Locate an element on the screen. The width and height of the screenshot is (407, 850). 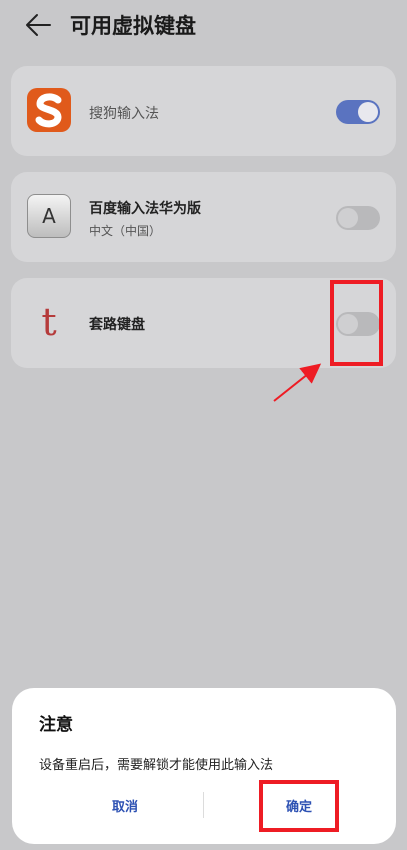
cancel-button: 取消 is located at coordinates (125, 805).